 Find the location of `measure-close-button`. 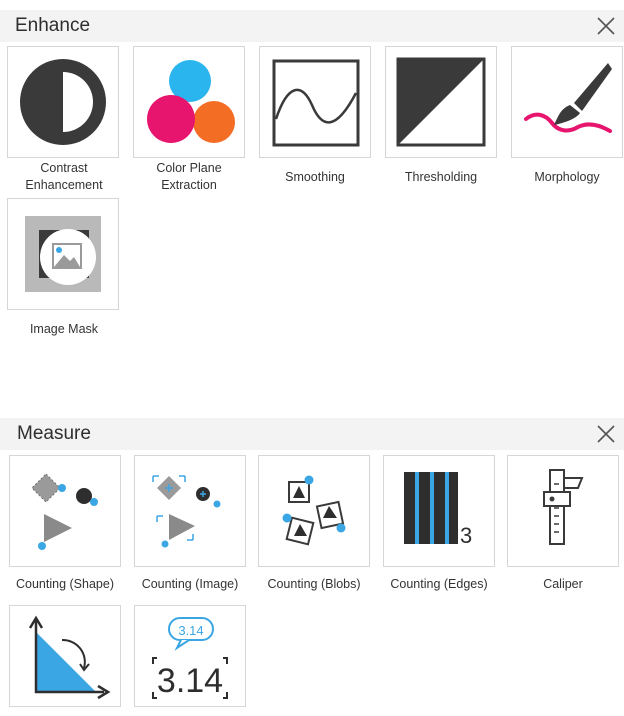

measure-close-button is located at coordinates (606, 434).